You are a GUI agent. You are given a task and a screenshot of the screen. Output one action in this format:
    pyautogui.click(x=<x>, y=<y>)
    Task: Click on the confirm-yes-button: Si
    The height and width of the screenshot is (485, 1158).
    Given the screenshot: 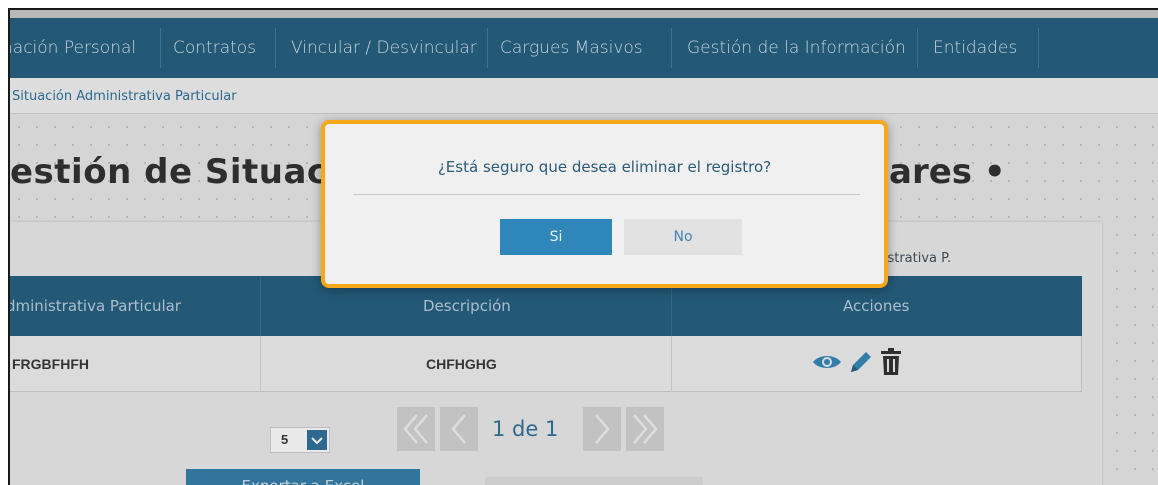 What is the action you would take?
    pyautogui.click(x=556, y=237)
    